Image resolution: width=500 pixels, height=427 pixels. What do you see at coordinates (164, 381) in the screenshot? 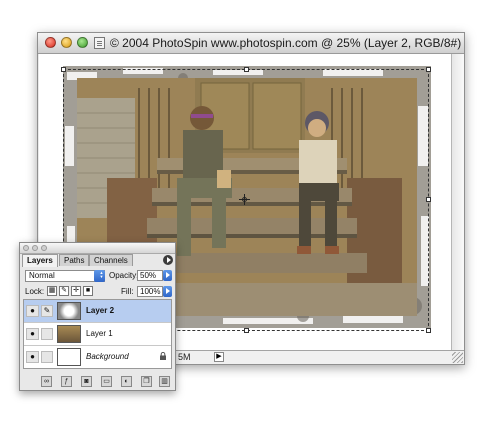
I see `delete-layer-icon: ▥` at bounding box center [164, 381].